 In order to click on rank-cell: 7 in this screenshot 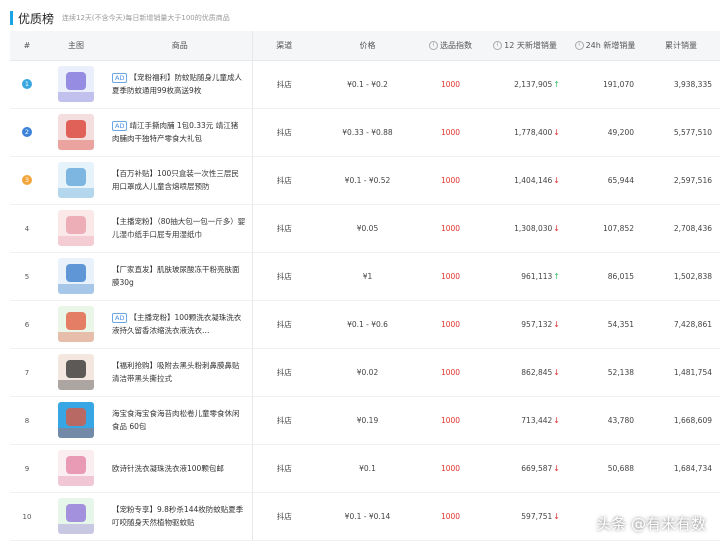, I will do `click(27, 372)`.